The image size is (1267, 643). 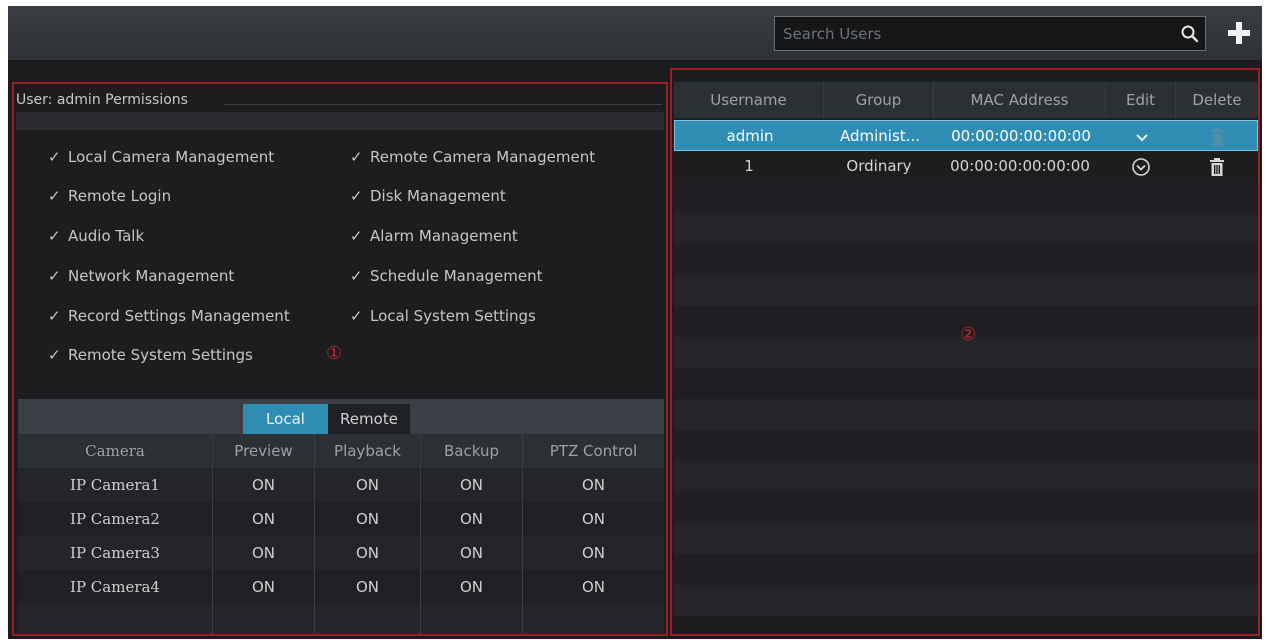 What do you see at coordinates (115, 587) in the screenshot?
I see `camera-name-cell: IP Camera4` at bounding box center [115, 587].